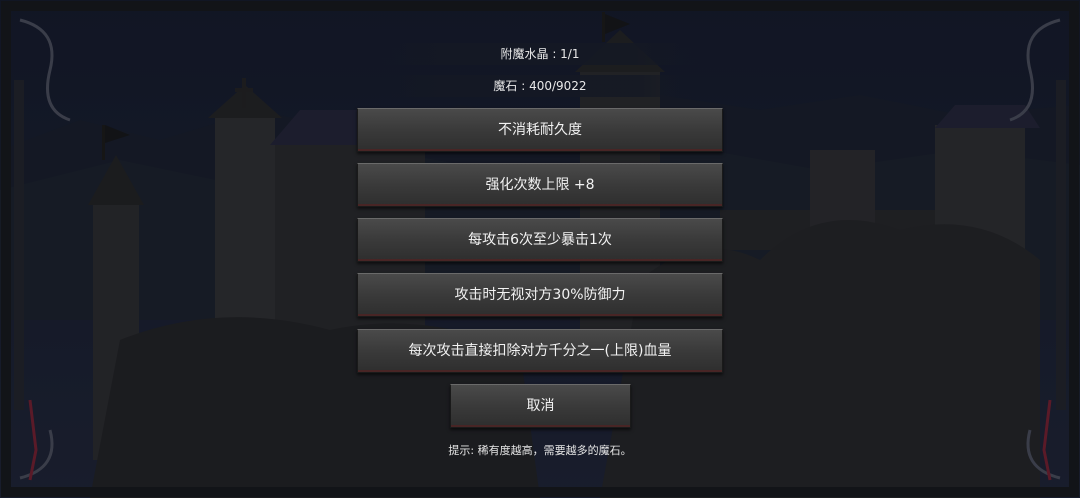 This screenshot has height=498, width=1080. Describe the element at coordinates (540, 295) in the screenshot. I see `option-ignore-defense-button: 攻击时无视对方30%防御力` at that location.